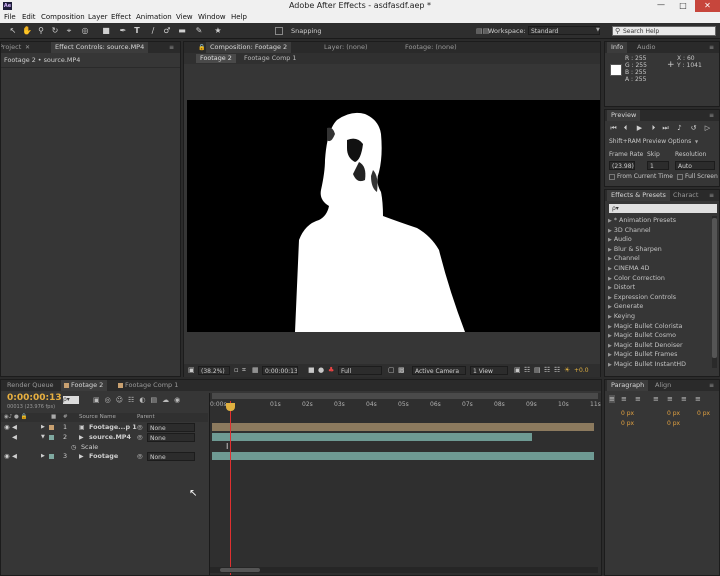 This screenshot has width=720, height=576. Describe the element at coordinates (711, 47) in the screenshot. I see `info-panel-menu-icon: ≡` at that location.